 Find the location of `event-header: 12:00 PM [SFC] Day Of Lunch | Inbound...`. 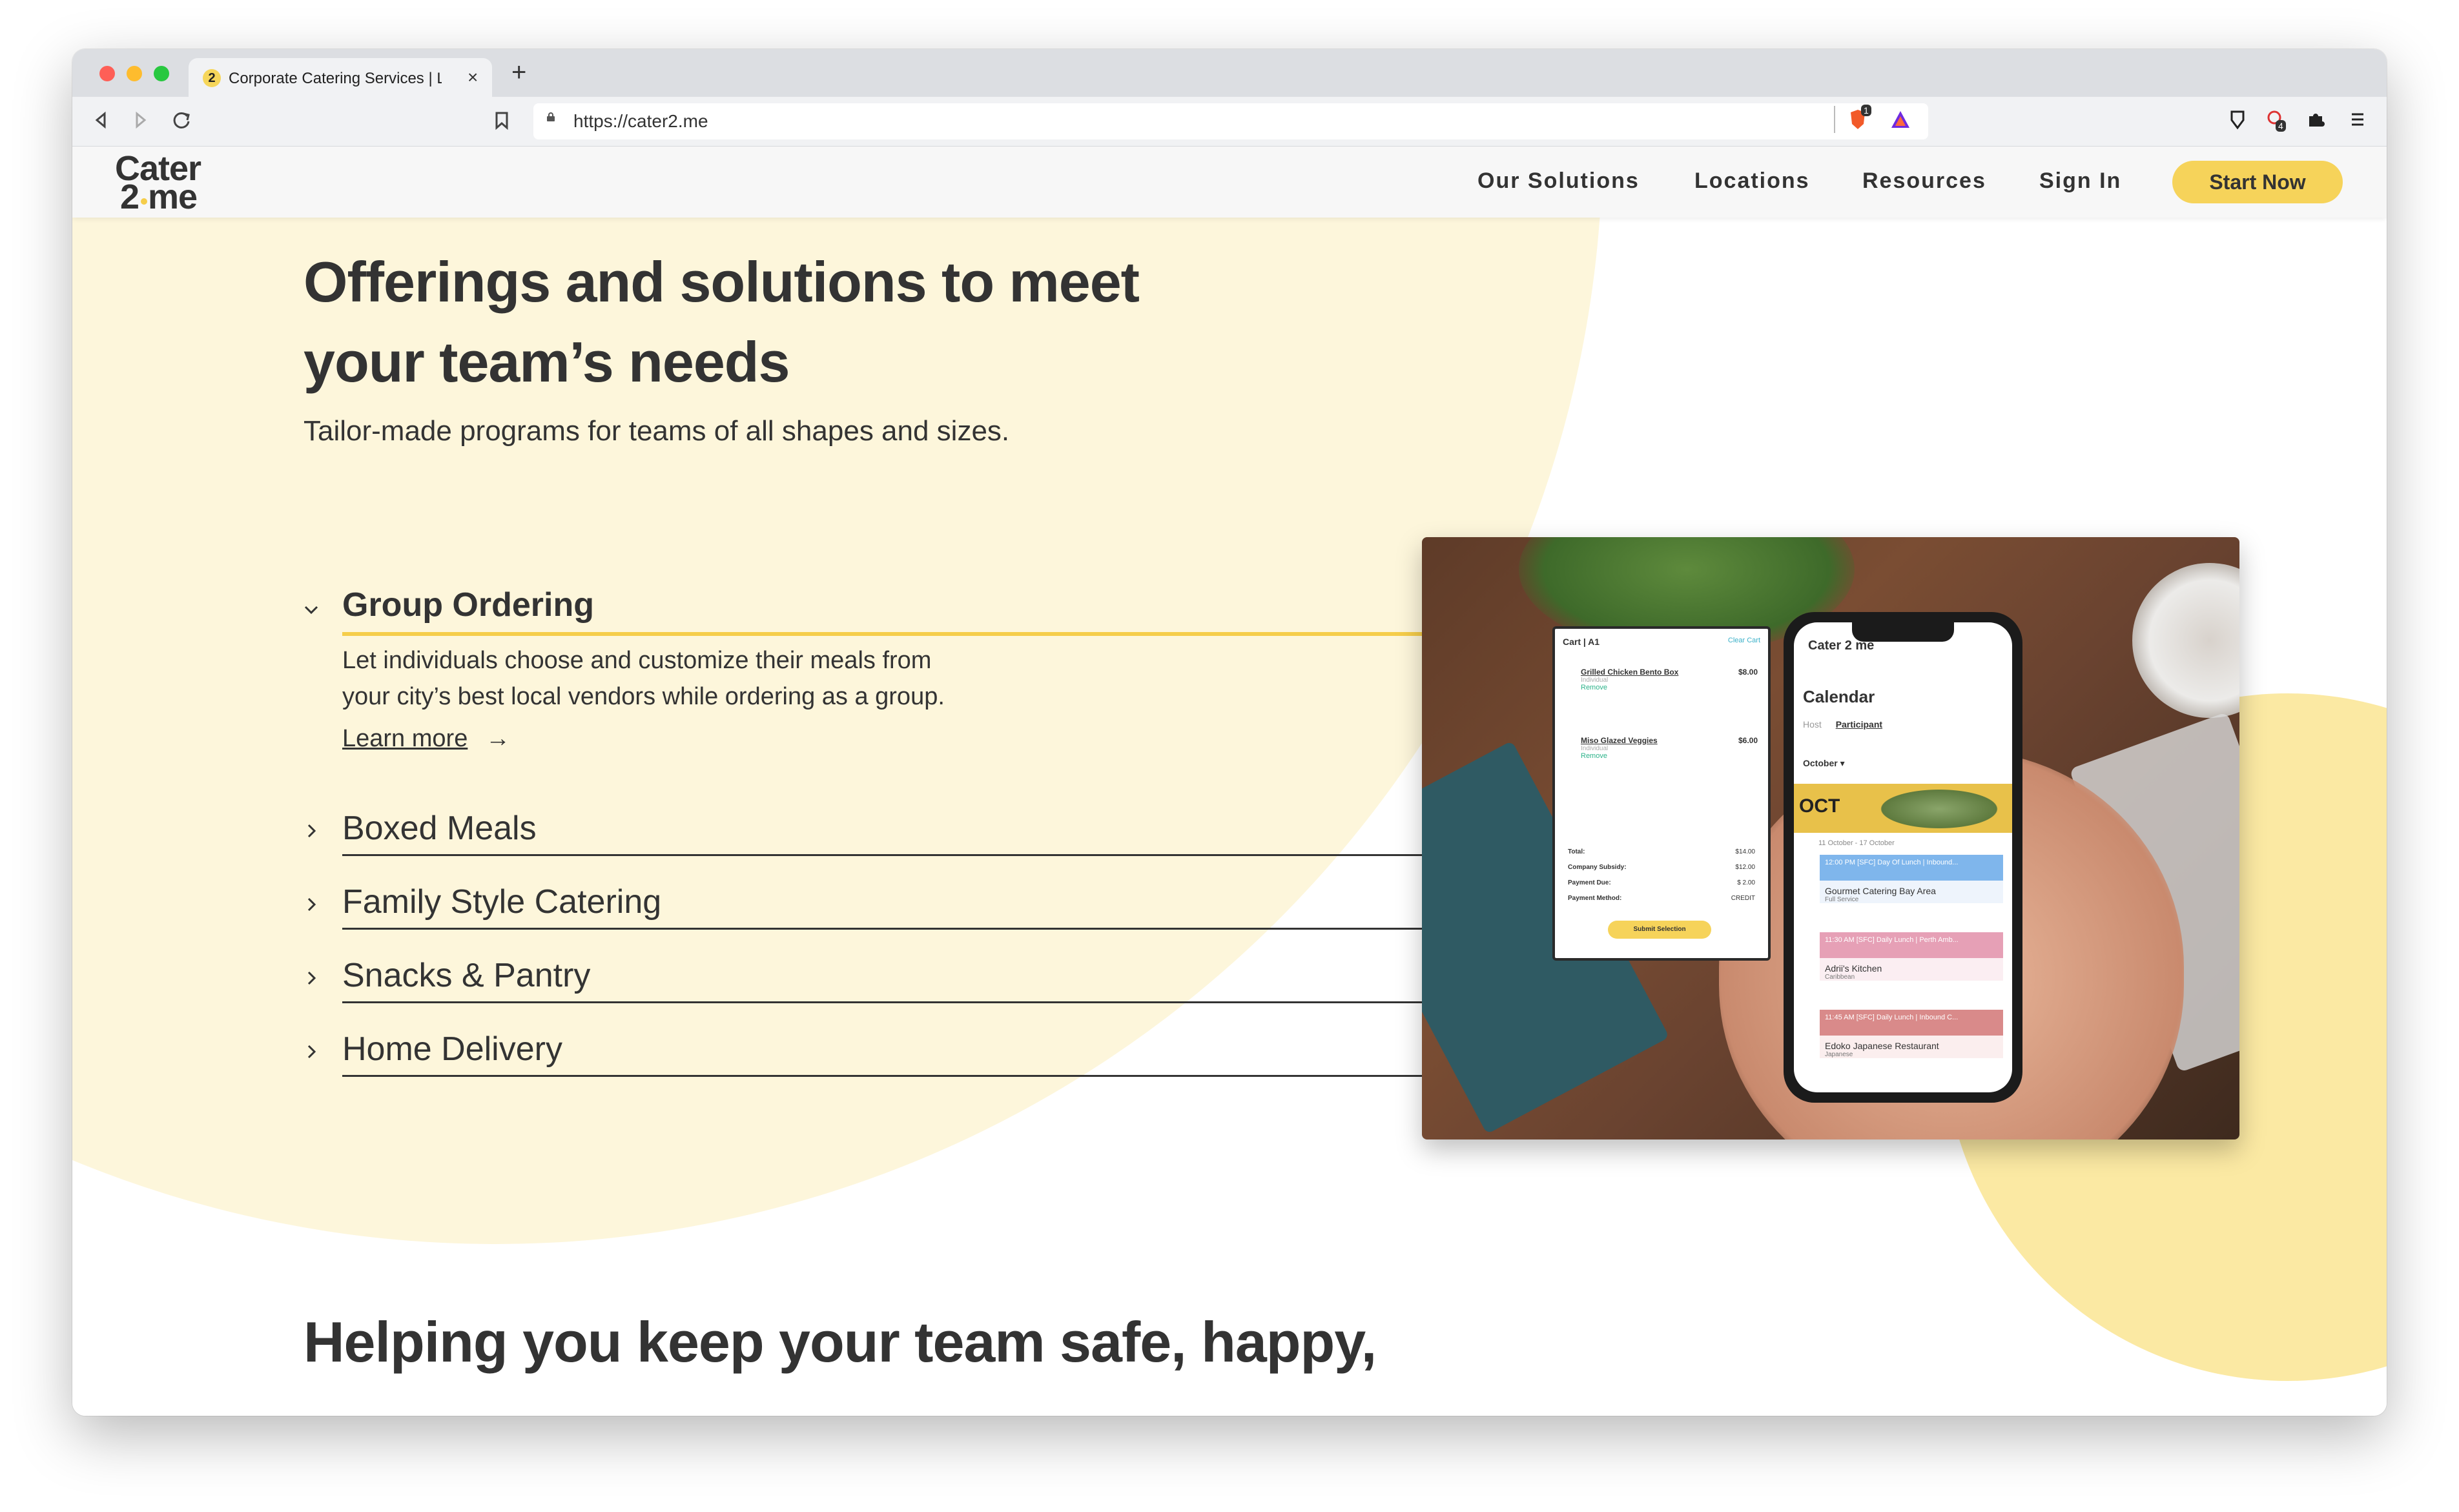

event-header: 12:00 PM [SFC] Day Of Lunch | Inbound... is located at coordinates (1911, 868).